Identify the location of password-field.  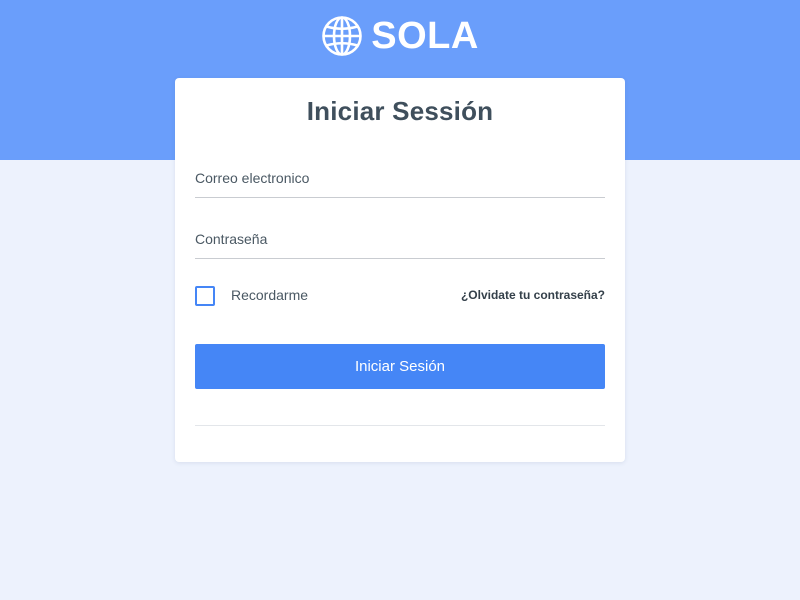
(400, 239).